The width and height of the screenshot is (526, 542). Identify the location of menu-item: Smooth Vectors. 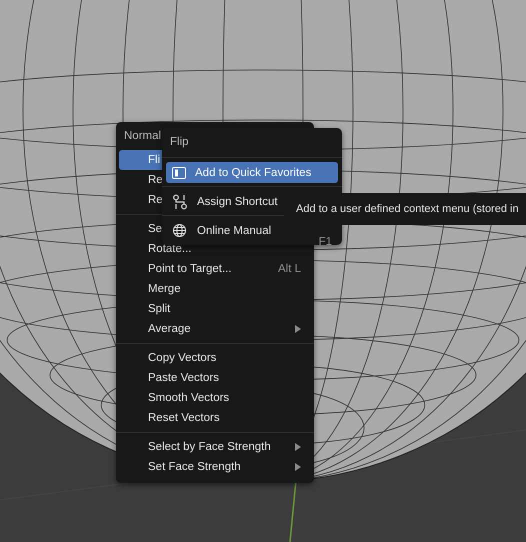
(215, 398).